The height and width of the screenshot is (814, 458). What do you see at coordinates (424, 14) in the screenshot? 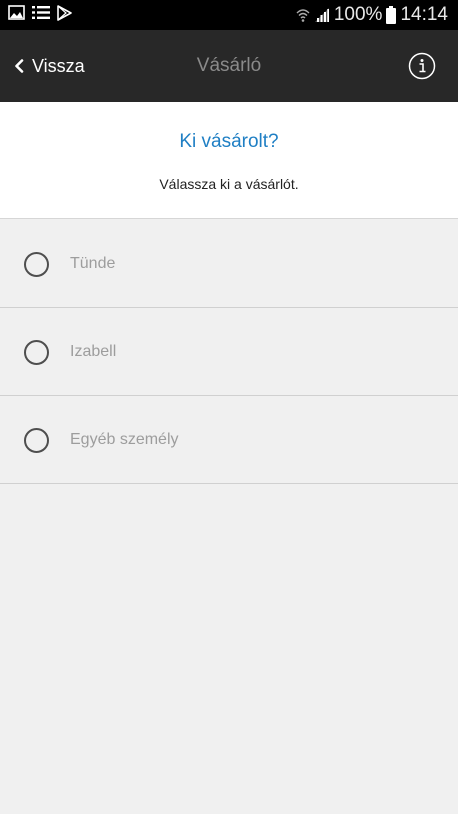
I see `clock: 14:14` at bounding box center [424, 14].